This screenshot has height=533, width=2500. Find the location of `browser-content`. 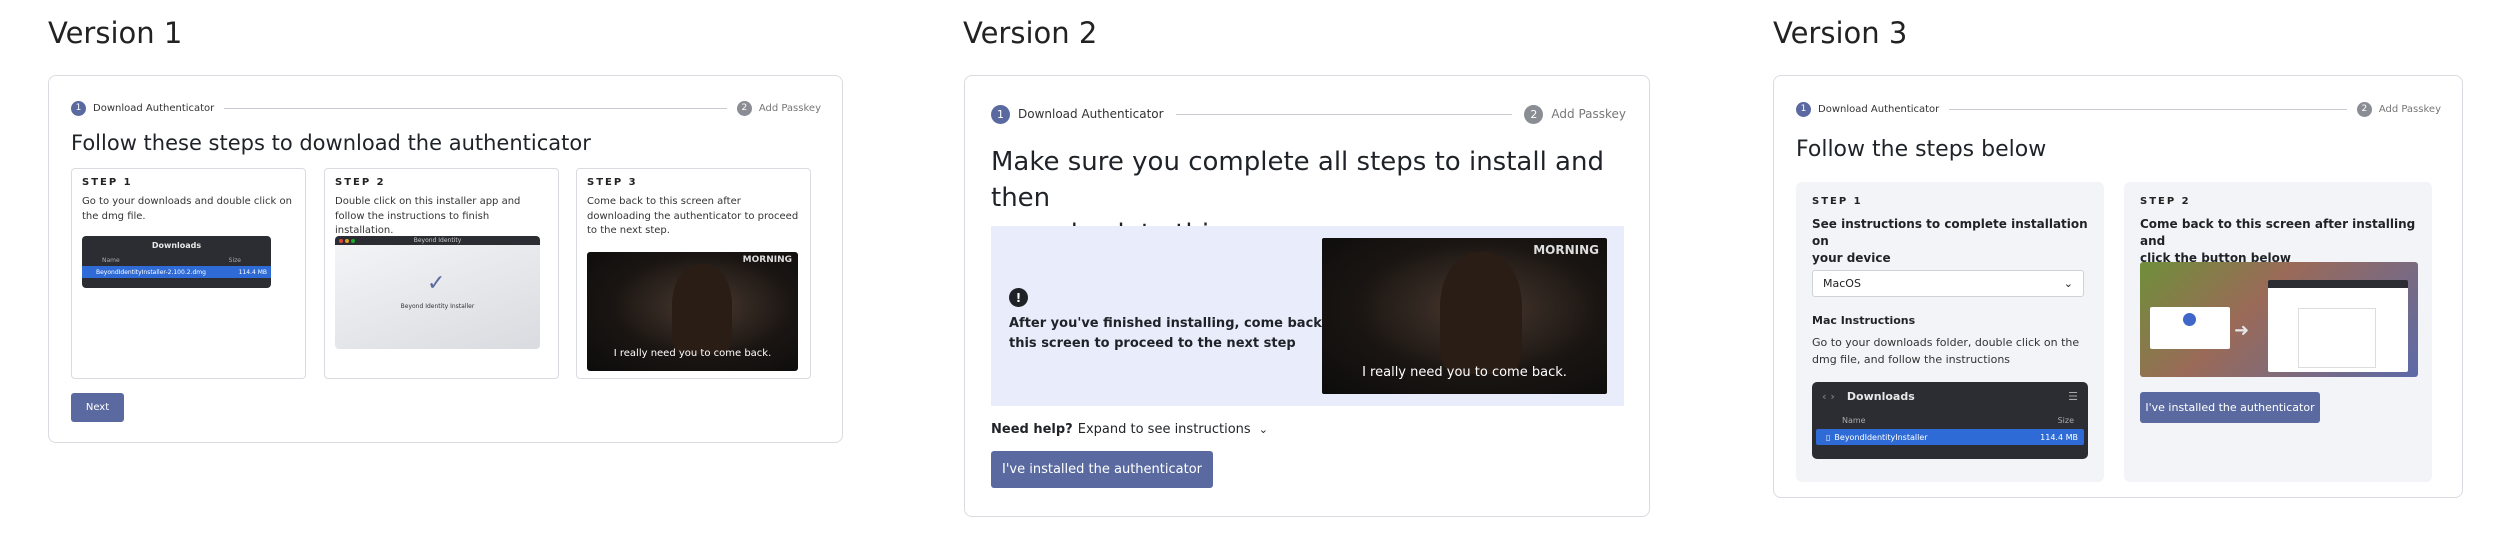

browser-content is located at coordinates (2337, 338).